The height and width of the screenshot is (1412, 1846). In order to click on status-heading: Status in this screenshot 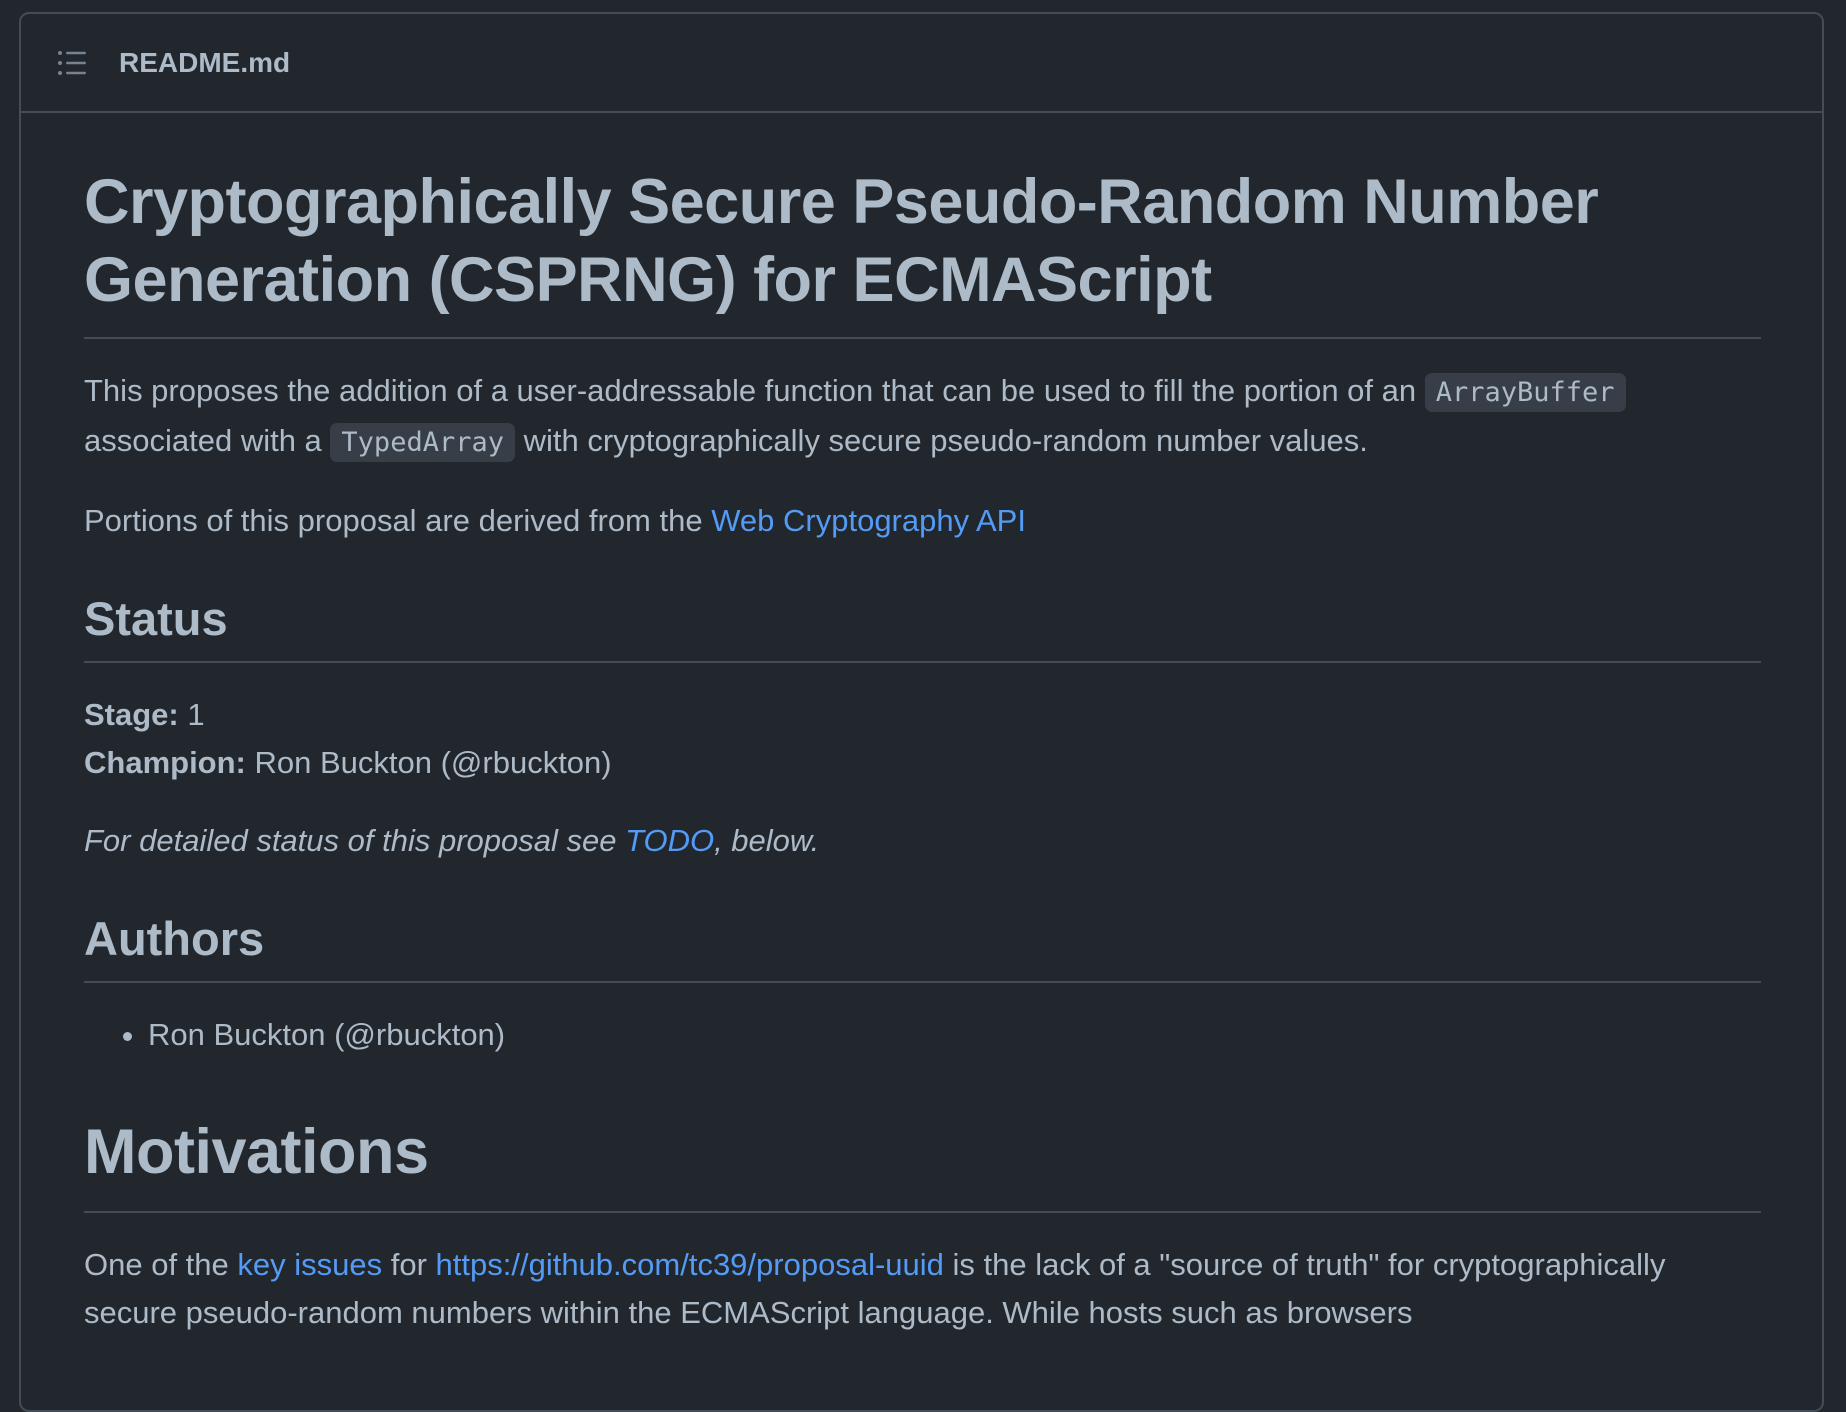, I will do `click(922, 626)`.